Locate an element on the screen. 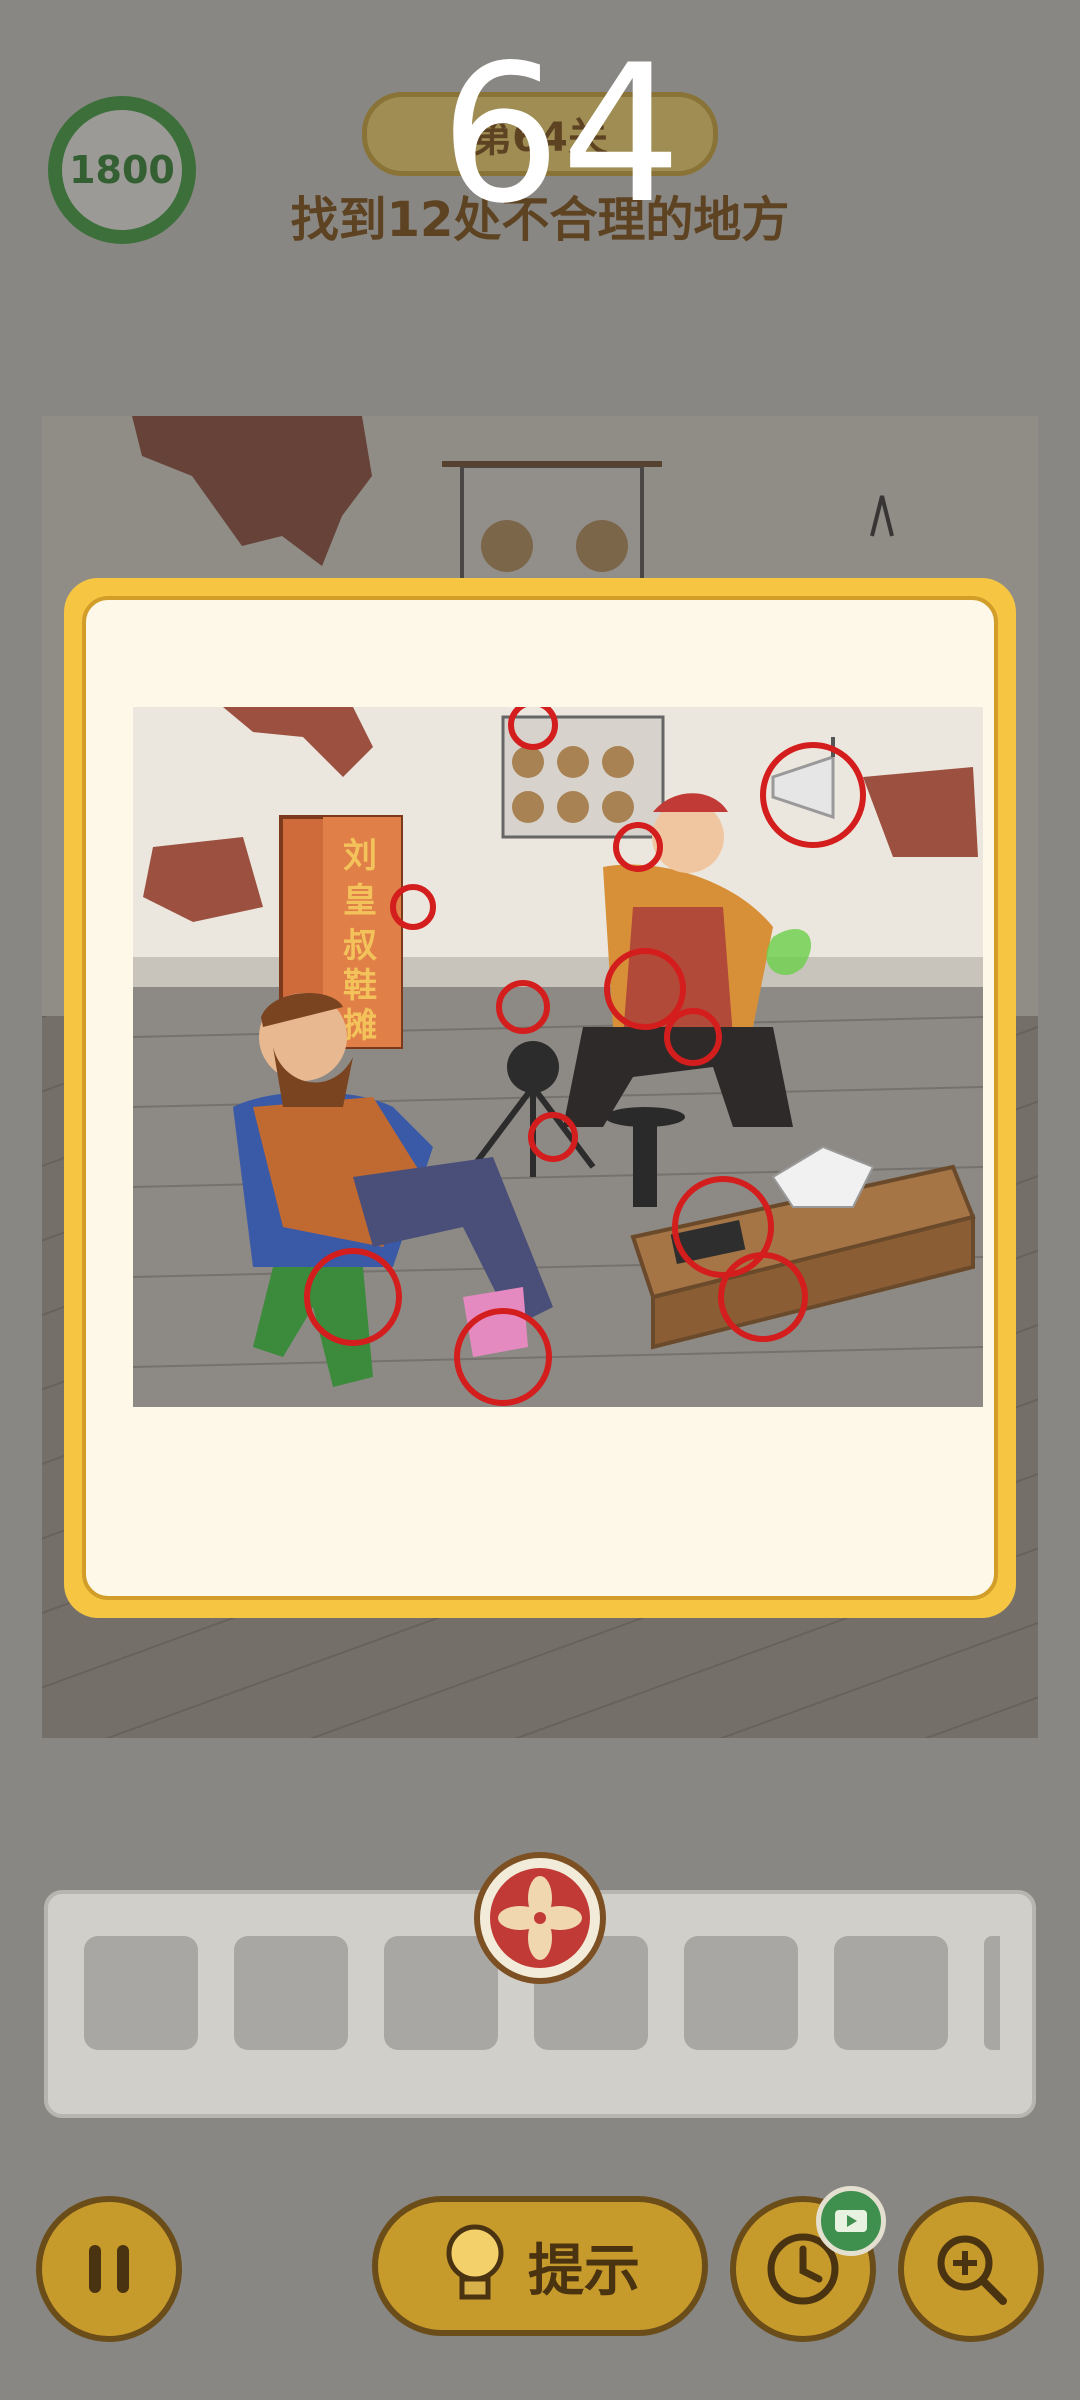  video-ad-icon is located at coordinates (851, 2221).